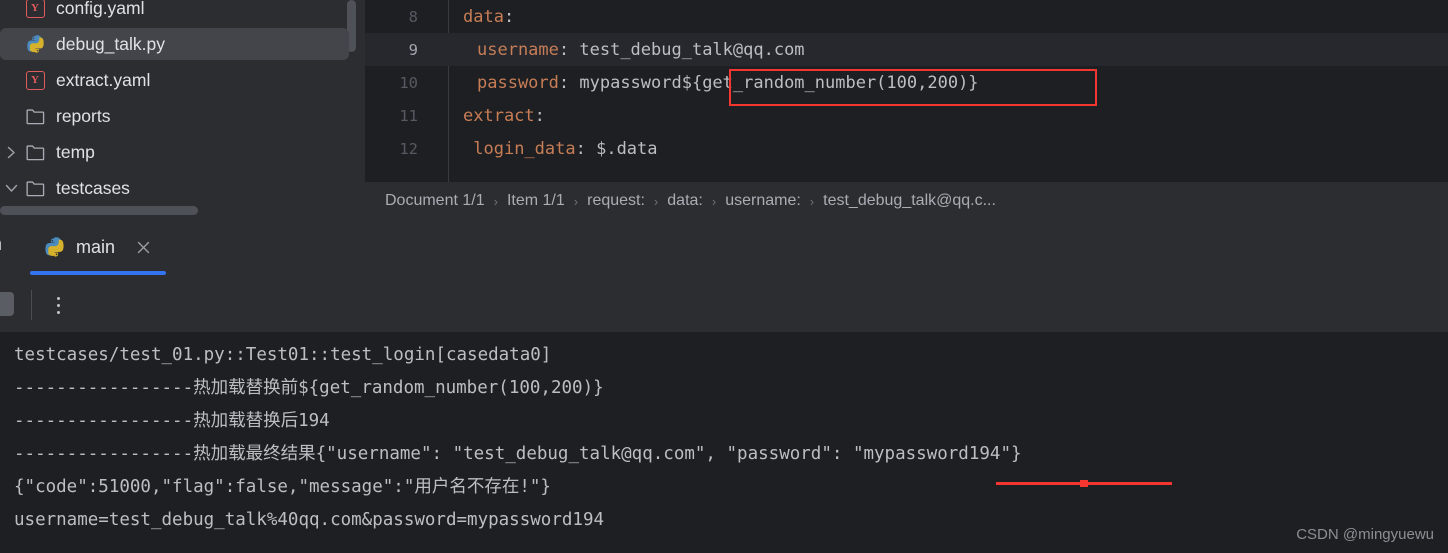 This screenshot has width=1448, height=553. What do you see at coordinates (7, 304) in the screenshot?
I see `stop-button` at bounding box center [7, 304].